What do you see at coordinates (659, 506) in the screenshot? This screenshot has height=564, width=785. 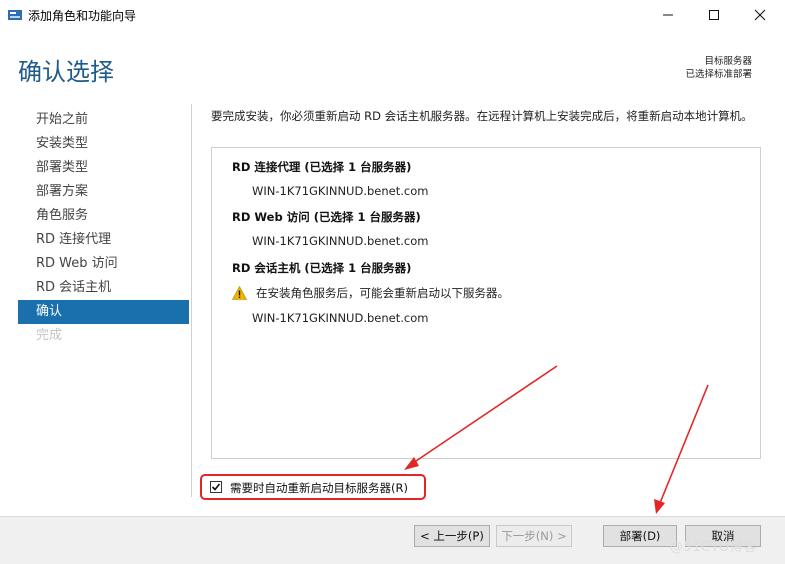 I see `arrow-head-deploy` at bounding box center [659, 506].